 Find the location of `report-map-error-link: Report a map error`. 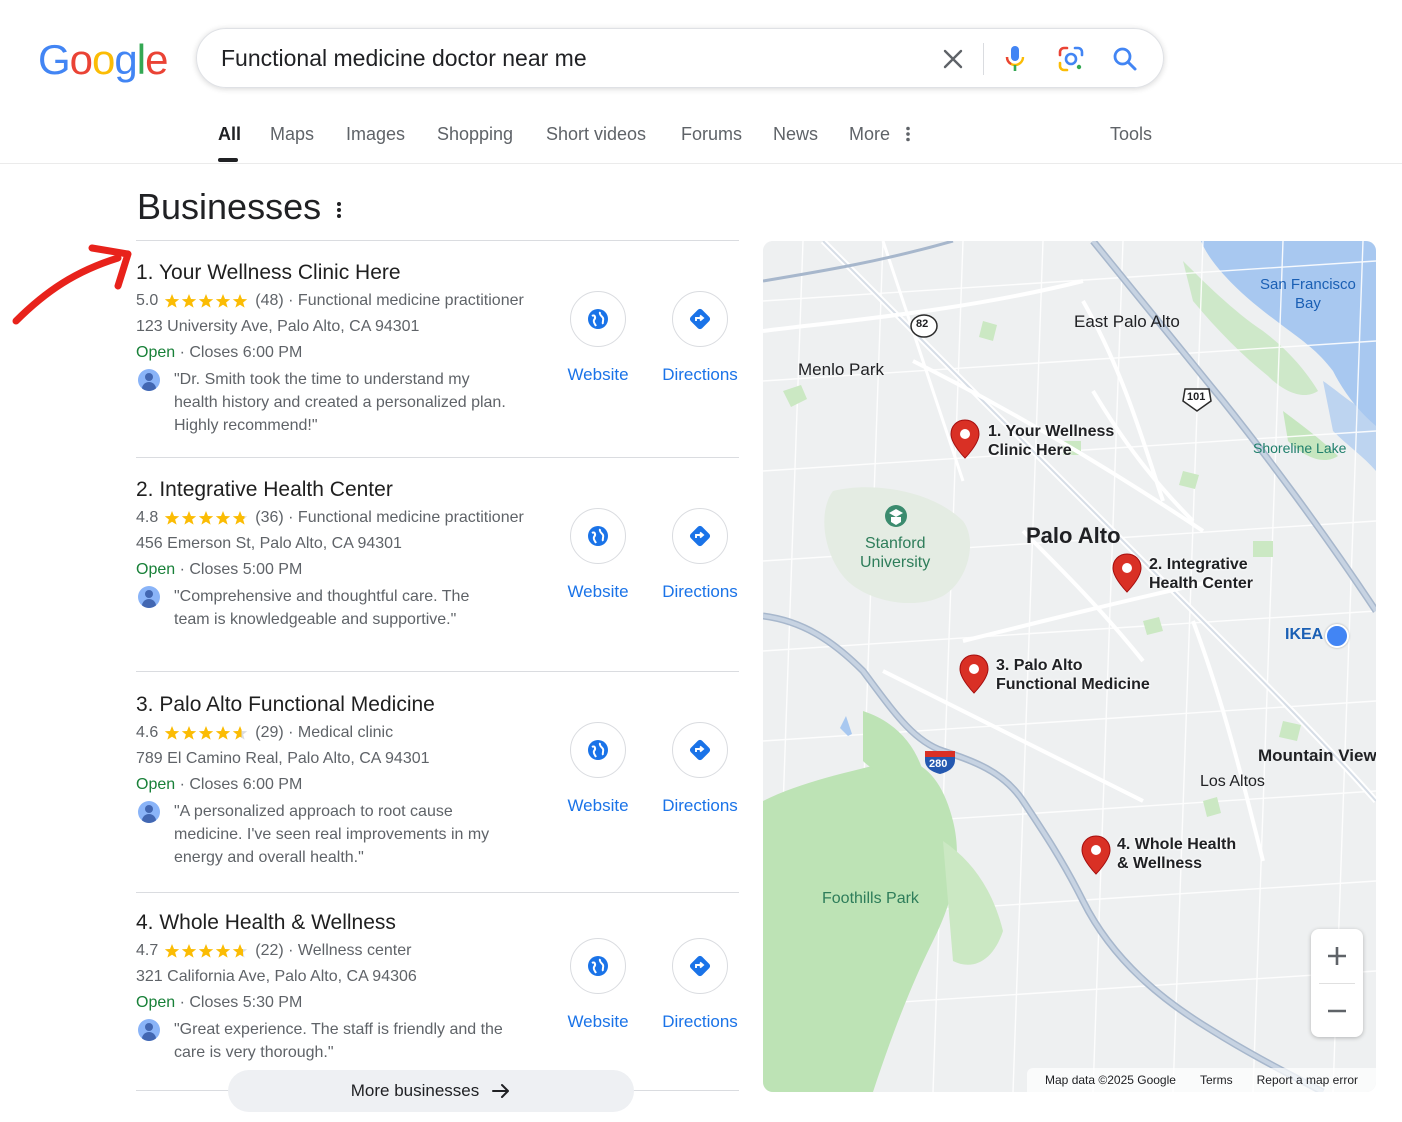

report-map-error-link: Report a map error is located at coordinates (1307, 1080).